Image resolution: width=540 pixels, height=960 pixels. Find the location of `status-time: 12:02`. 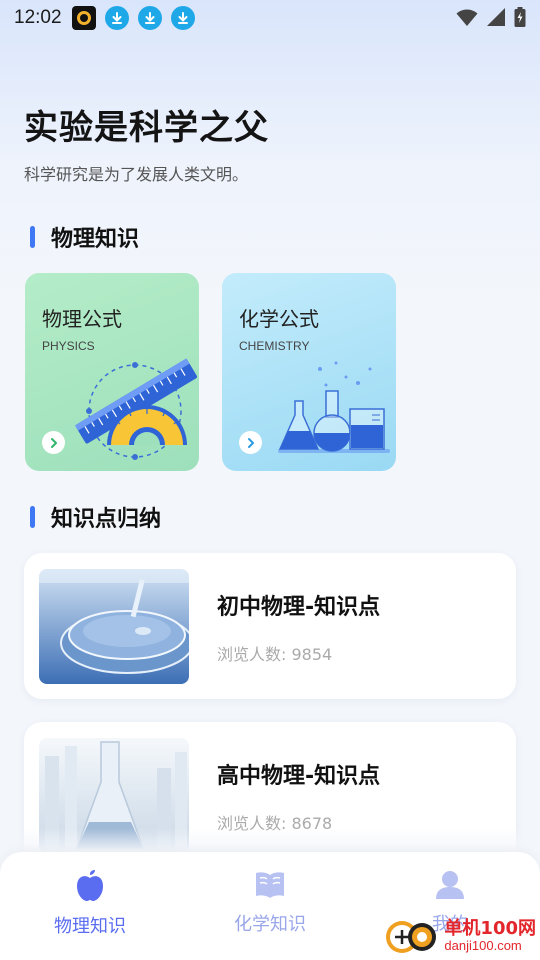

status-time: 12:02 is located at coordinates (38, 17).